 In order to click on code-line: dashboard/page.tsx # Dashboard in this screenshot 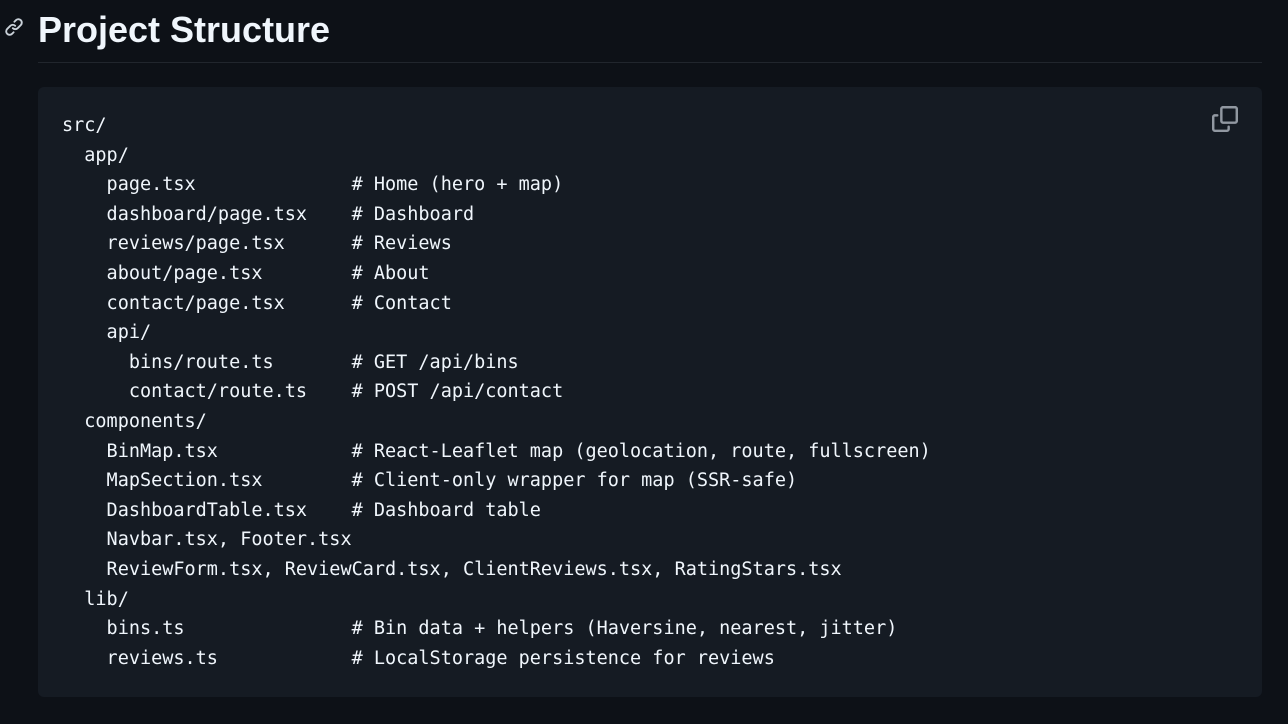, I will do `click(268, 214)`.